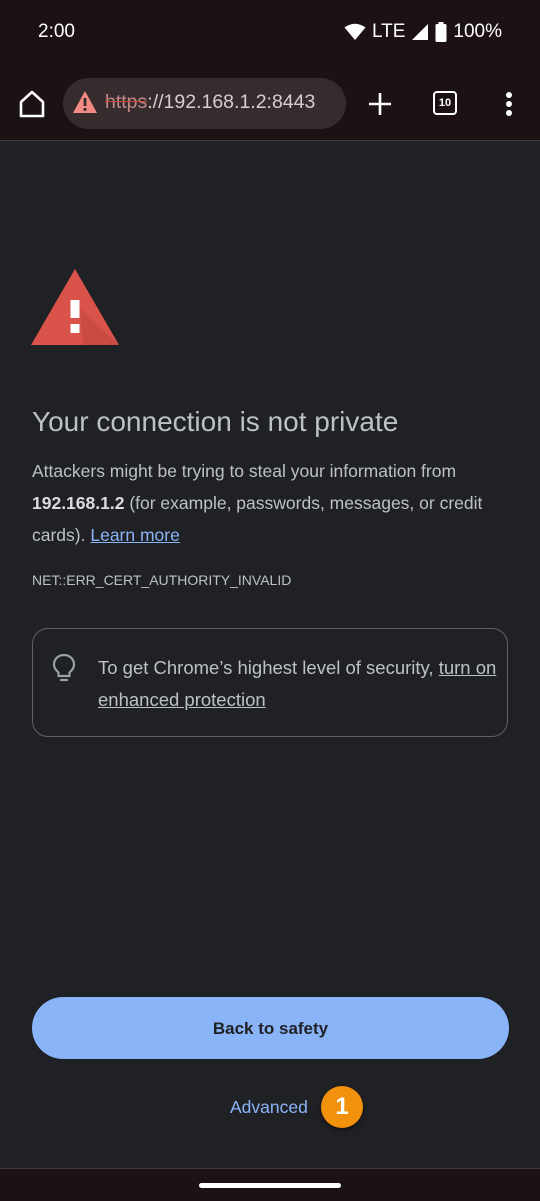  What do you see at coordinates (215, 421) in the screenshot?
I see `page-title: Your connection is not private` at bounding box center [215, 421].